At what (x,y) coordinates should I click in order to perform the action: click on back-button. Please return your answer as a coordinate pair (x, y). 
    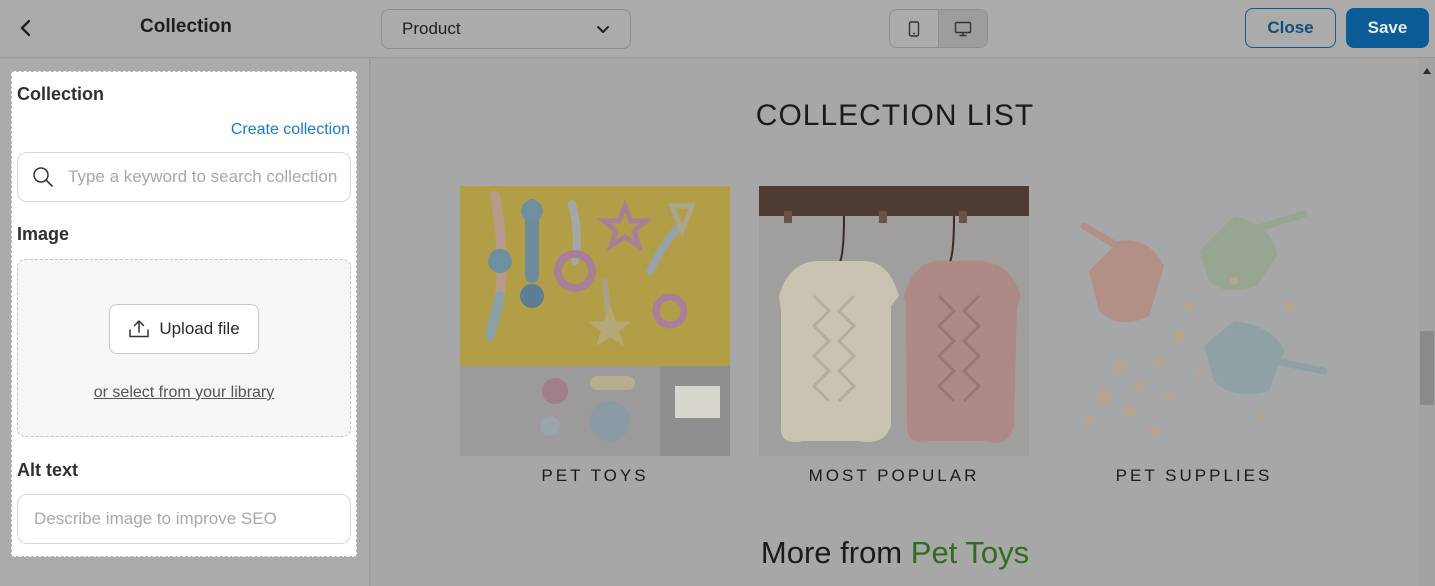
    Looking at the image, I should click on (26, 28).